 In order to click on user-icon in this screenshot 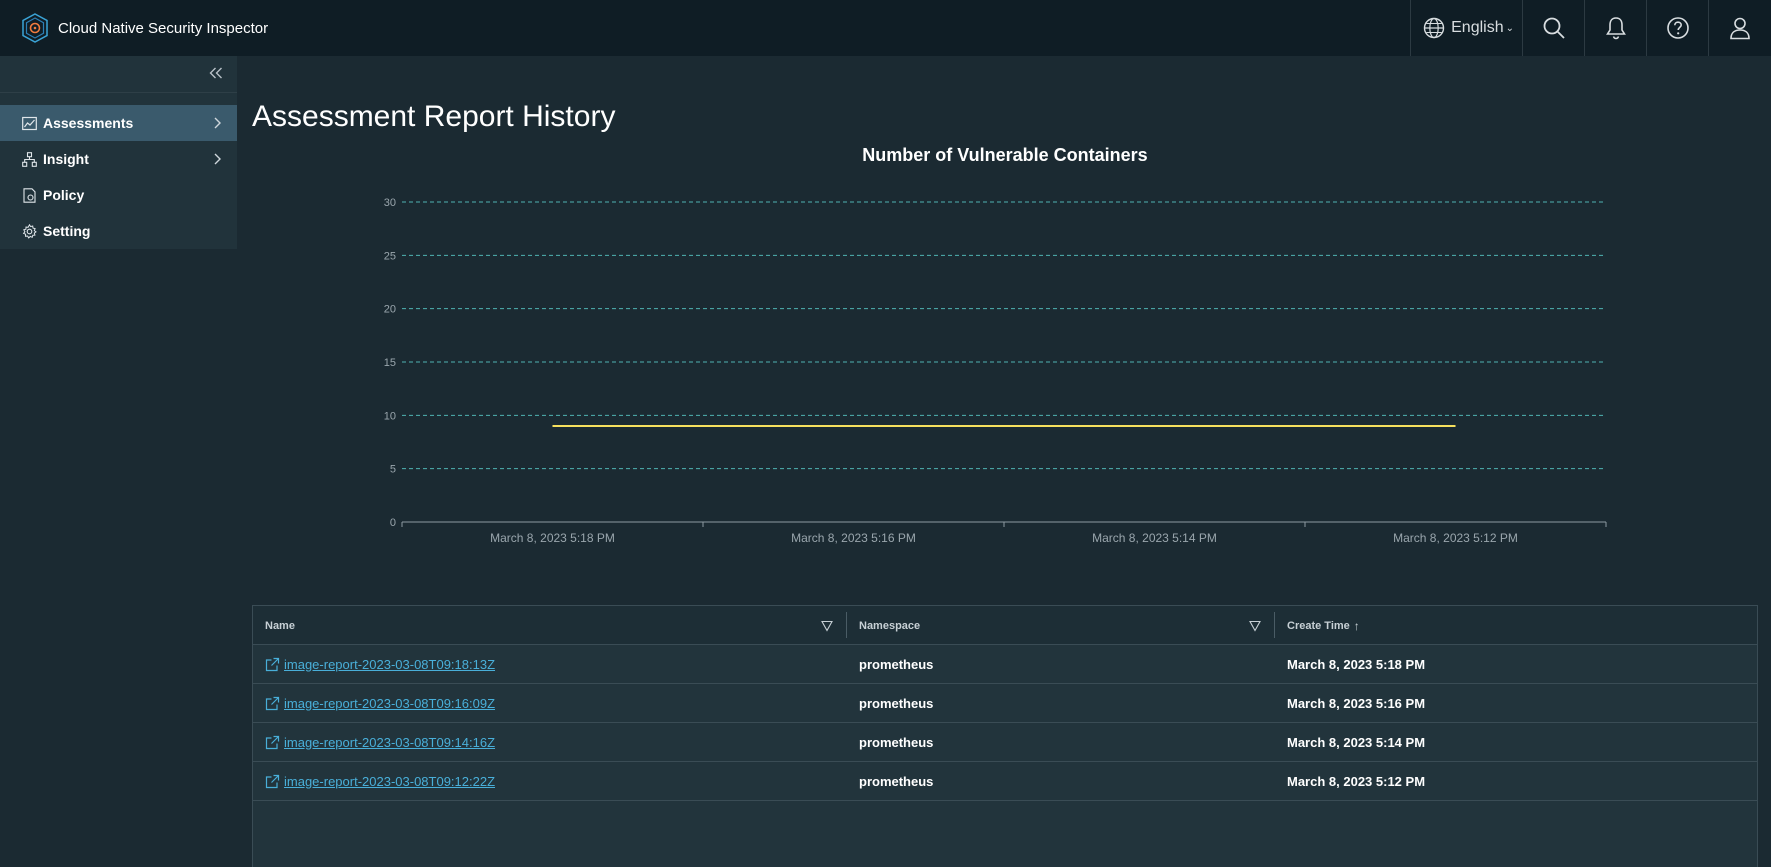, I will do `click(1740, 28)`.